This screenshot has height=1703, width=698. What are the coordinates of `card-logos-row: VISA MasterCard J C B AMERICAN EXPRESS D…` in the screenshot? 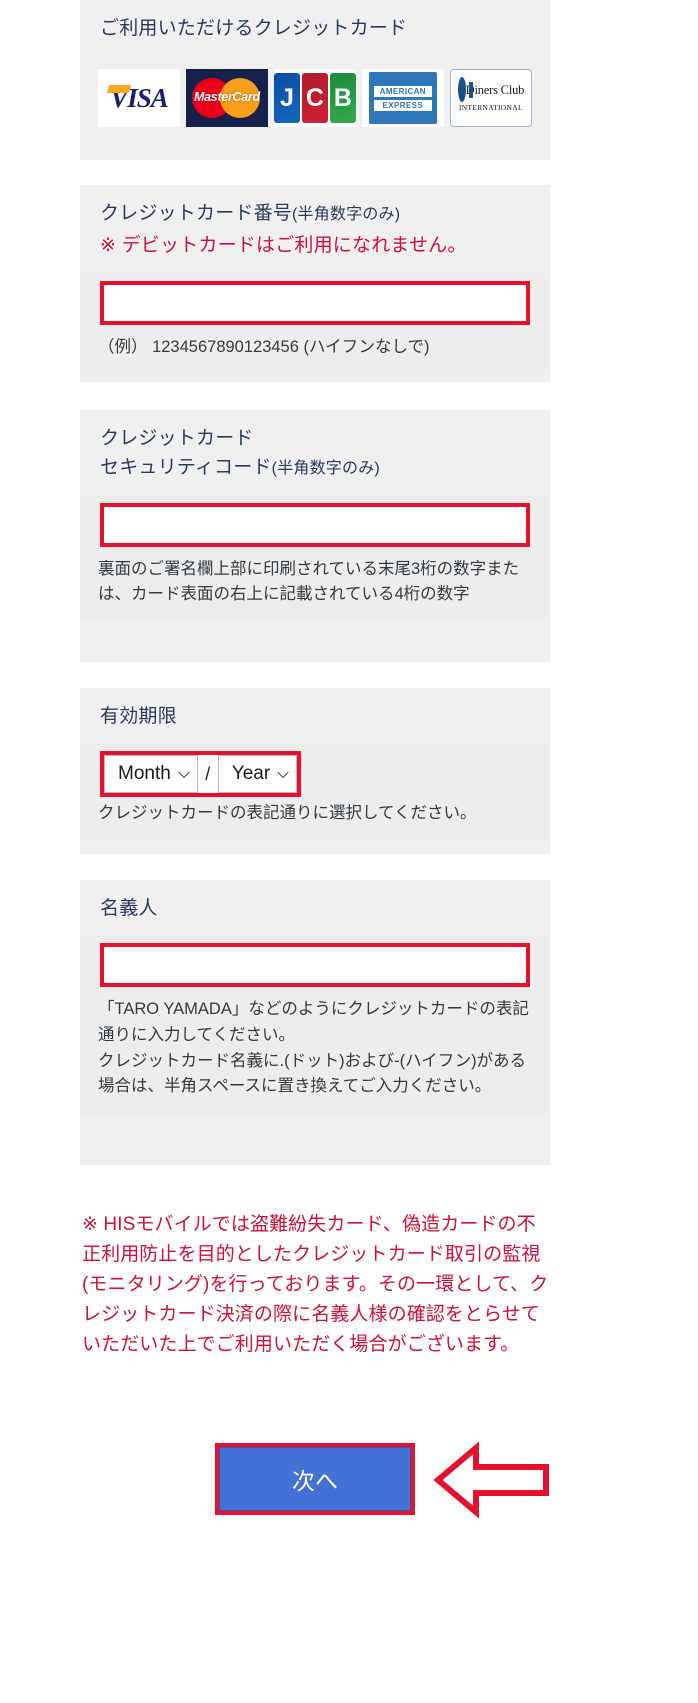 It's located at (315, 101).